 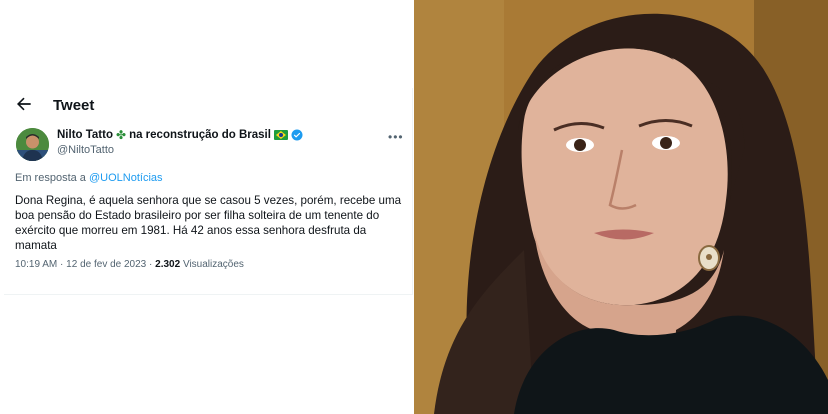 I want to click on views-count: 2.302, so click(x=168, y=264).